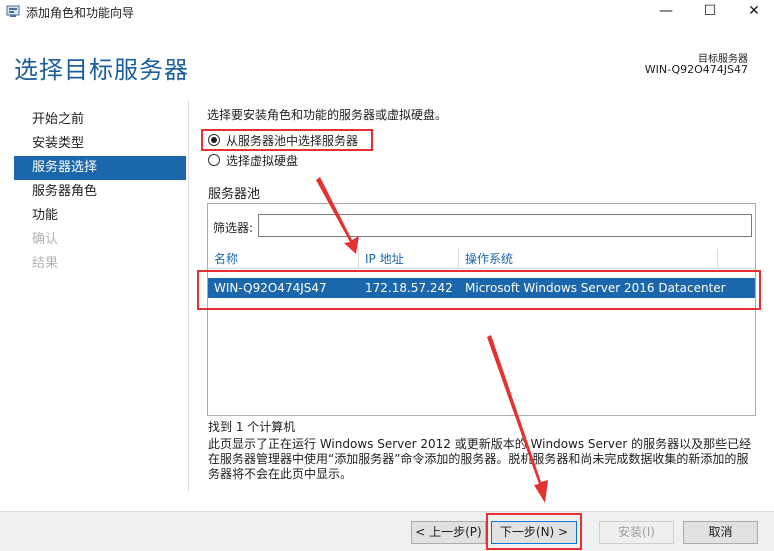 The height and width of the screenshot is (551, 774). I want to click on cancel-button: 取消, so click(720, 532).